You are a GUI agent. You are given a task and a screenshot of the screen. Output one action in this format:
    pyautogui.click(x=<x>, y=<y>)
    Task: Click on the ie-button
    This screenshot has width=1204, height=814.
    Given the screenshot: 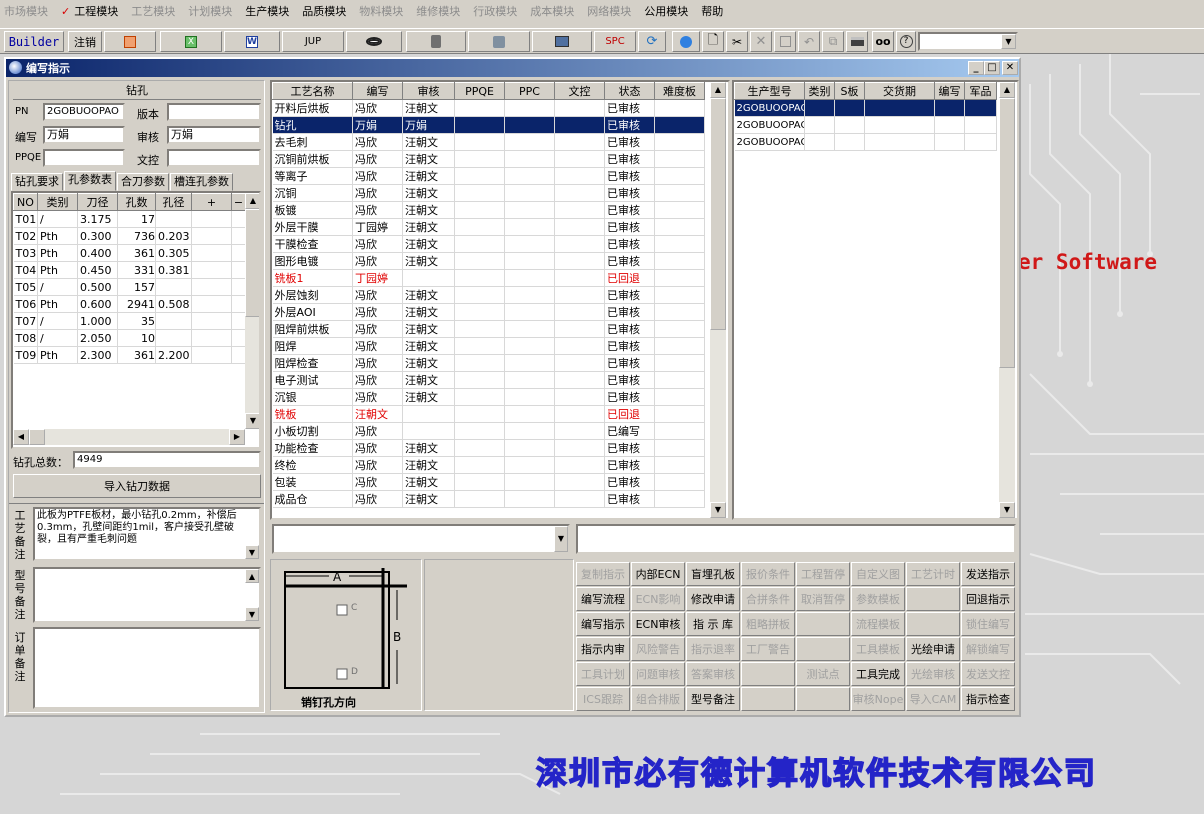 What is the action you would take?
    pyautogui.click(x=686, y=41)
    